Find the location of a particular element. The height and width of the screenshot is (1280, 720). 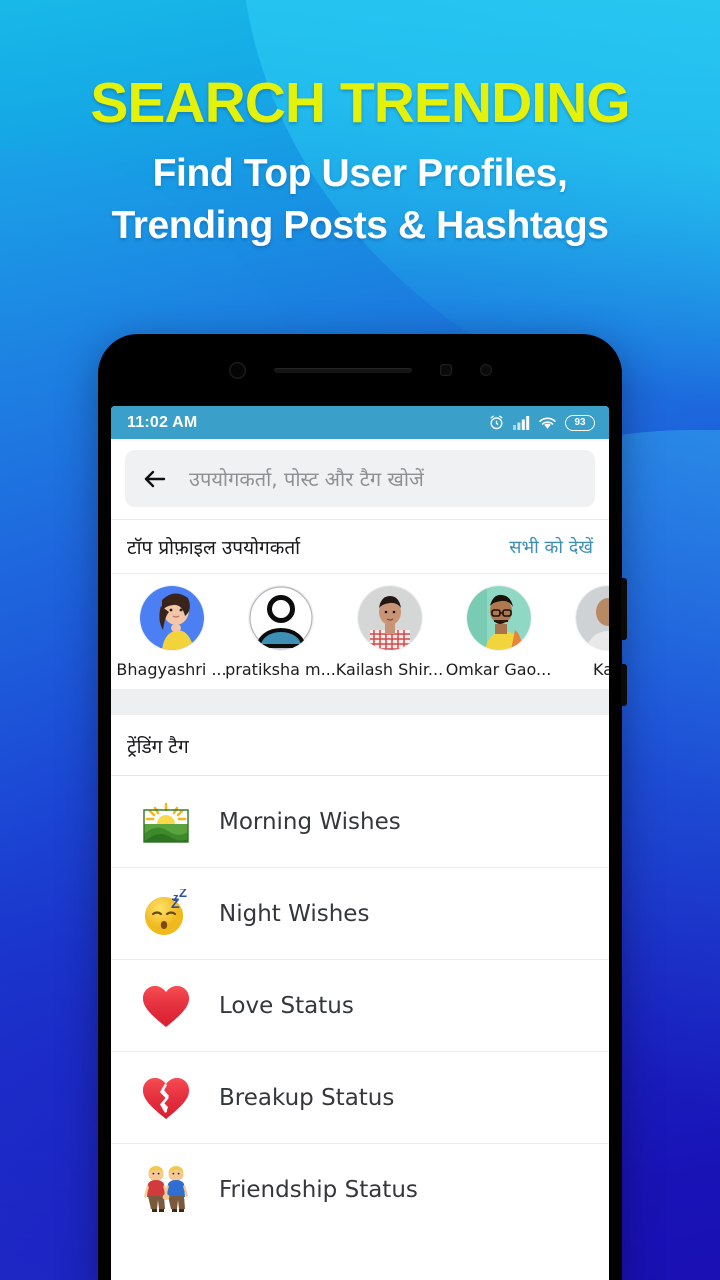

list-item-label: Night Wishes is located at coordinates (294, 913).